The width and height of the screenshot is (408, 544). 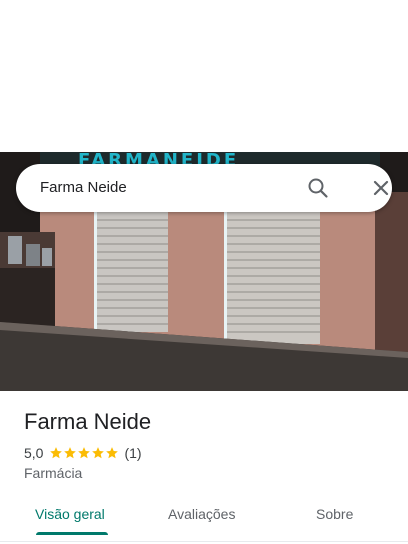 I want to click on active-tab-indicator, so click(x=72, y=533).